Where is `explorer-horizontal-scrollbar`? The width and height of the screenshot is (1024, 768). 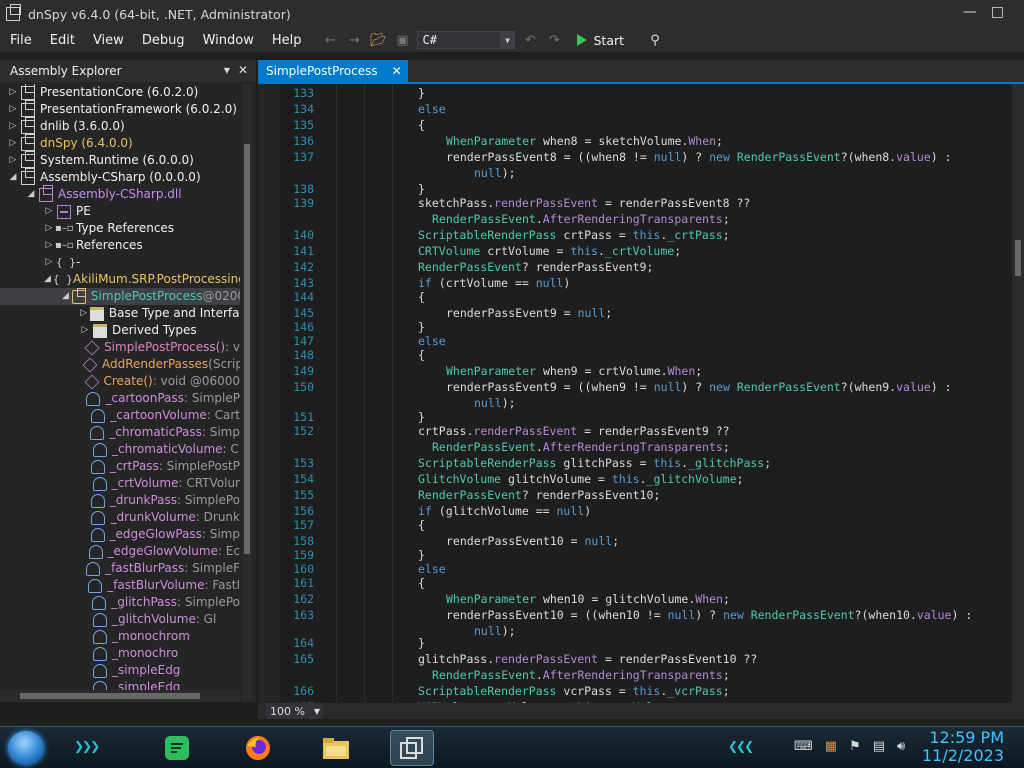 explorer-horizontal-scrollbar is located at coordinates (120, 696).